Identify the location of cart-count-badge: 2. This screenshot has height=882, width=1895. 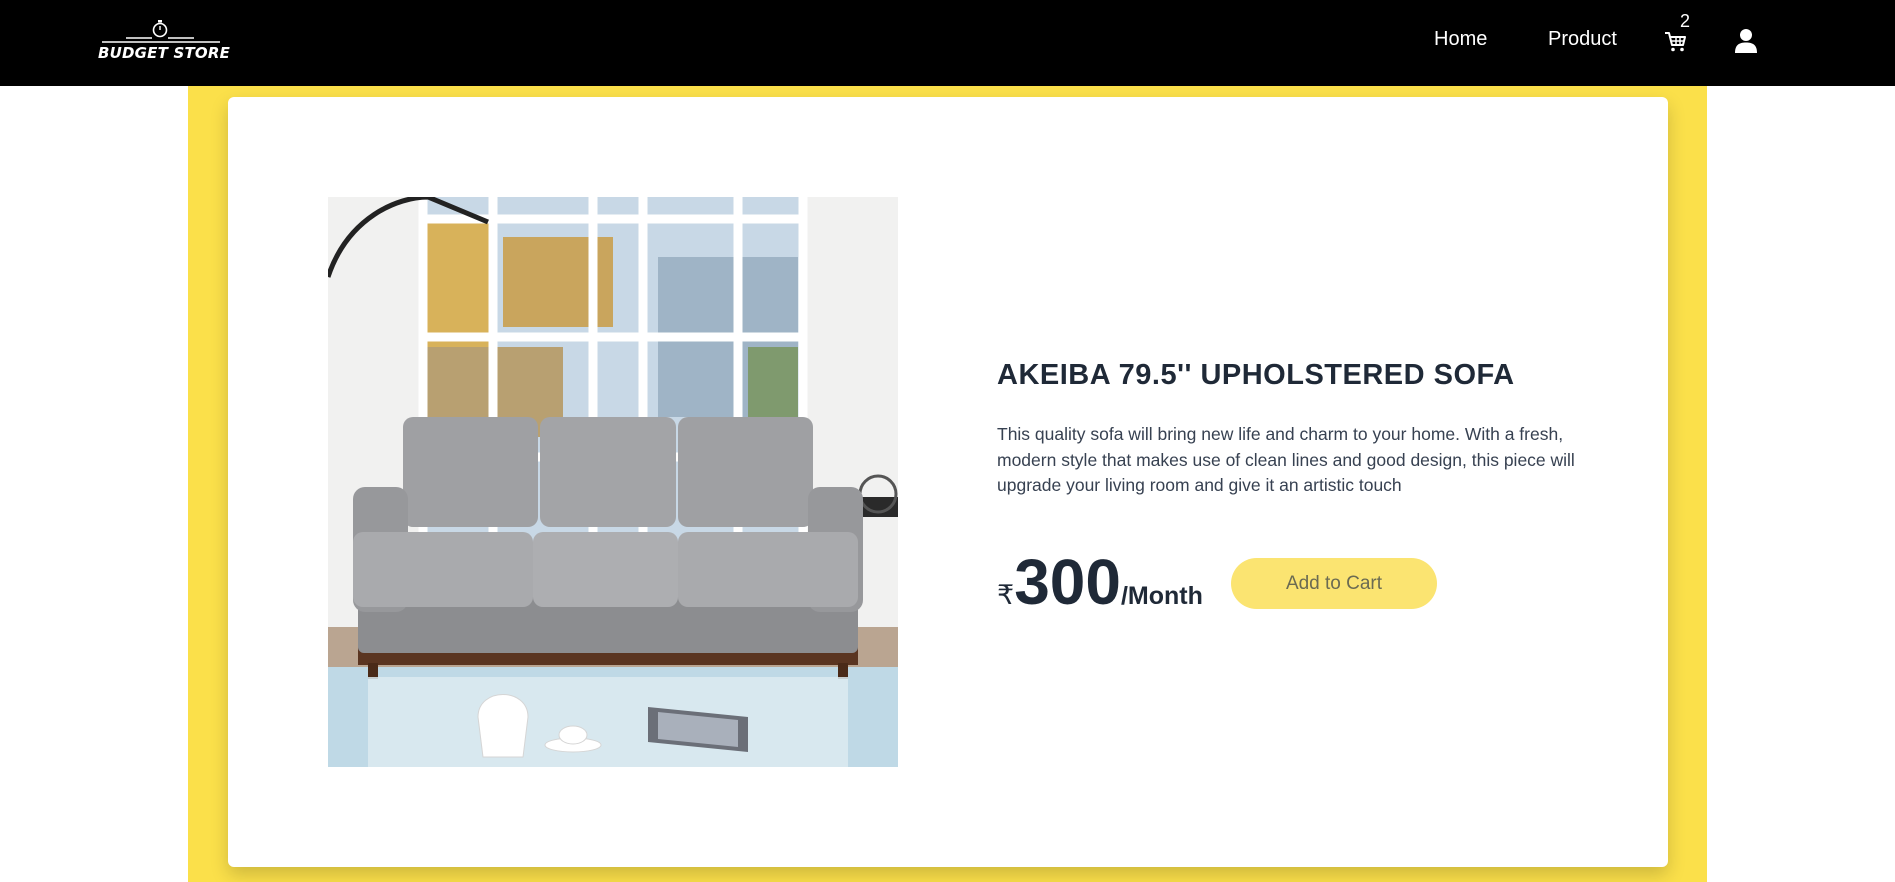
(1685, 21).